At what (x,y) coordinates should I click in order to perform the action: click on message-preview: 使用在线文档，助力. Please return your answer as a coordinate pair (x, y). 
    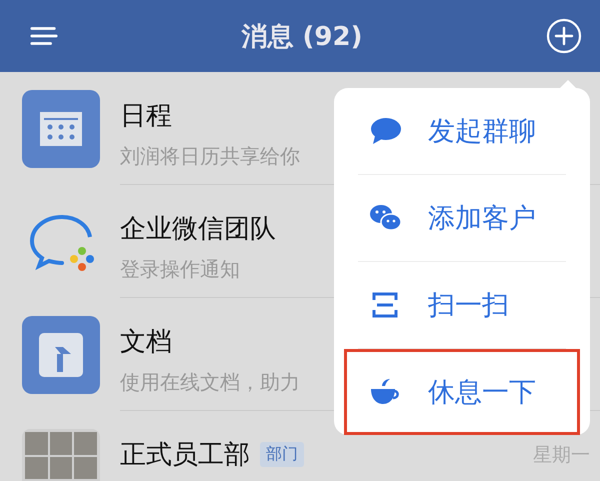
    Looking at the image, I should click on (210, 382).